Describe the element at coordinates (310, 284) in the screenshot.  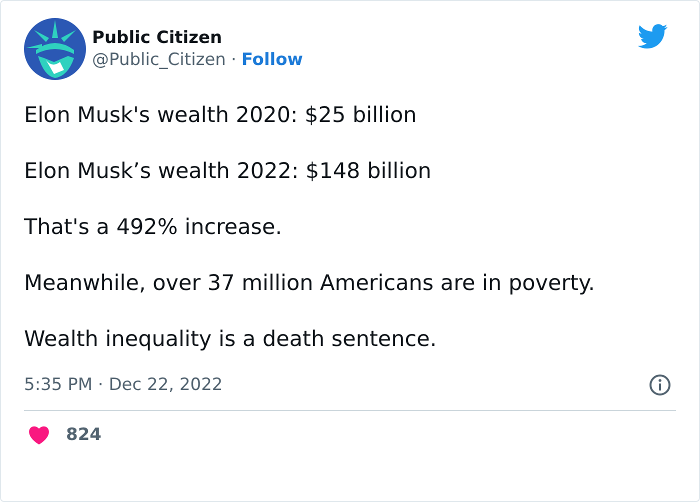
I see `tweet-paragraph: Meanwhile, over 37 million Americans are in poverty.` at that location.